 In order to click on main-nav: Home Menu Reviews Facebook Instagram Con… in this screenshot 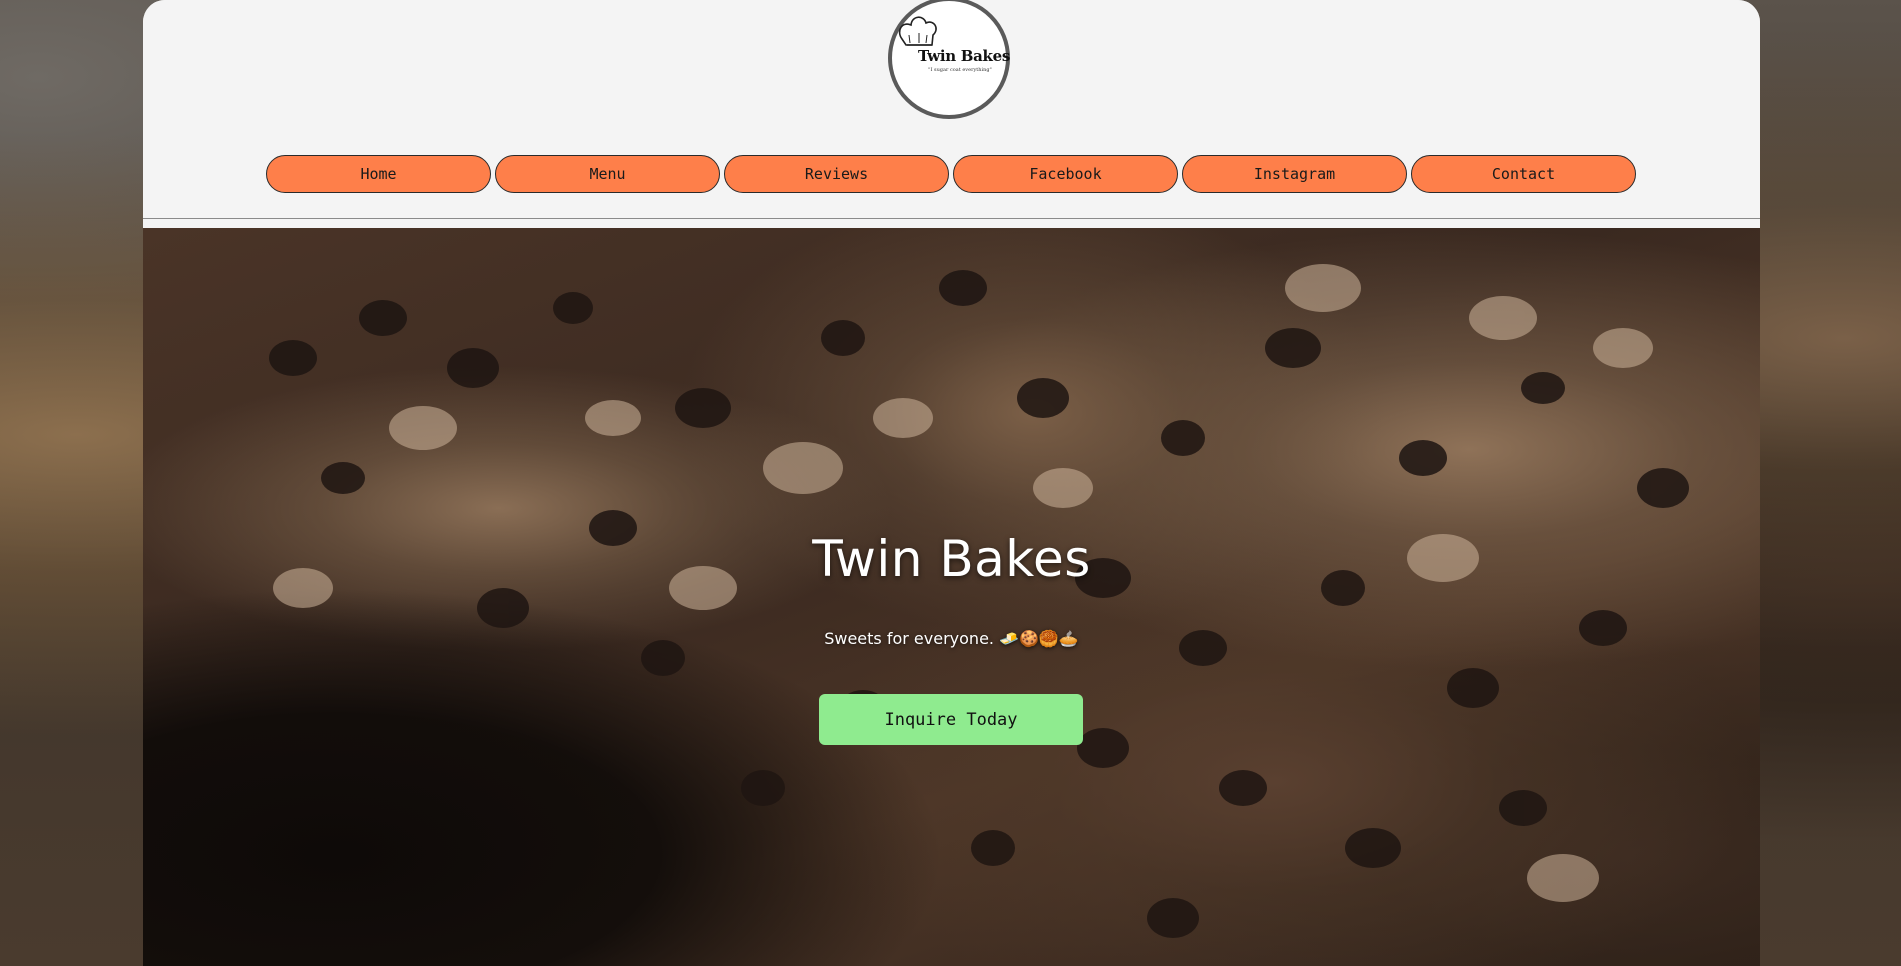, I will do `click(951, 174)`.